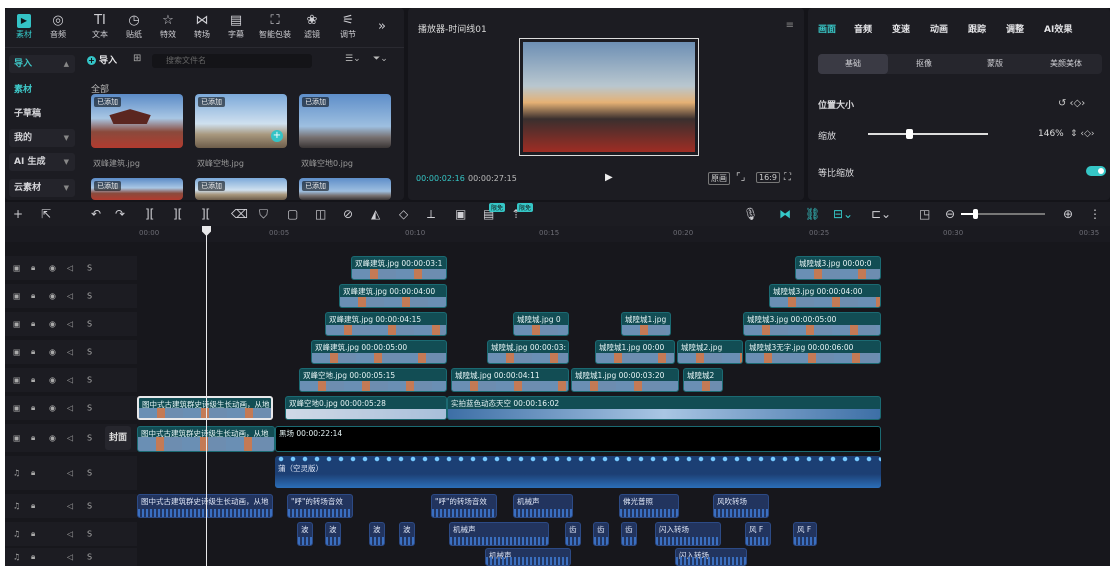 This screenshot has height=567, width=1116. What do you see at coordinates (263, 214) in the screenshot?
I see `marker-icon: ⛉` at bounding box center [263, 214].